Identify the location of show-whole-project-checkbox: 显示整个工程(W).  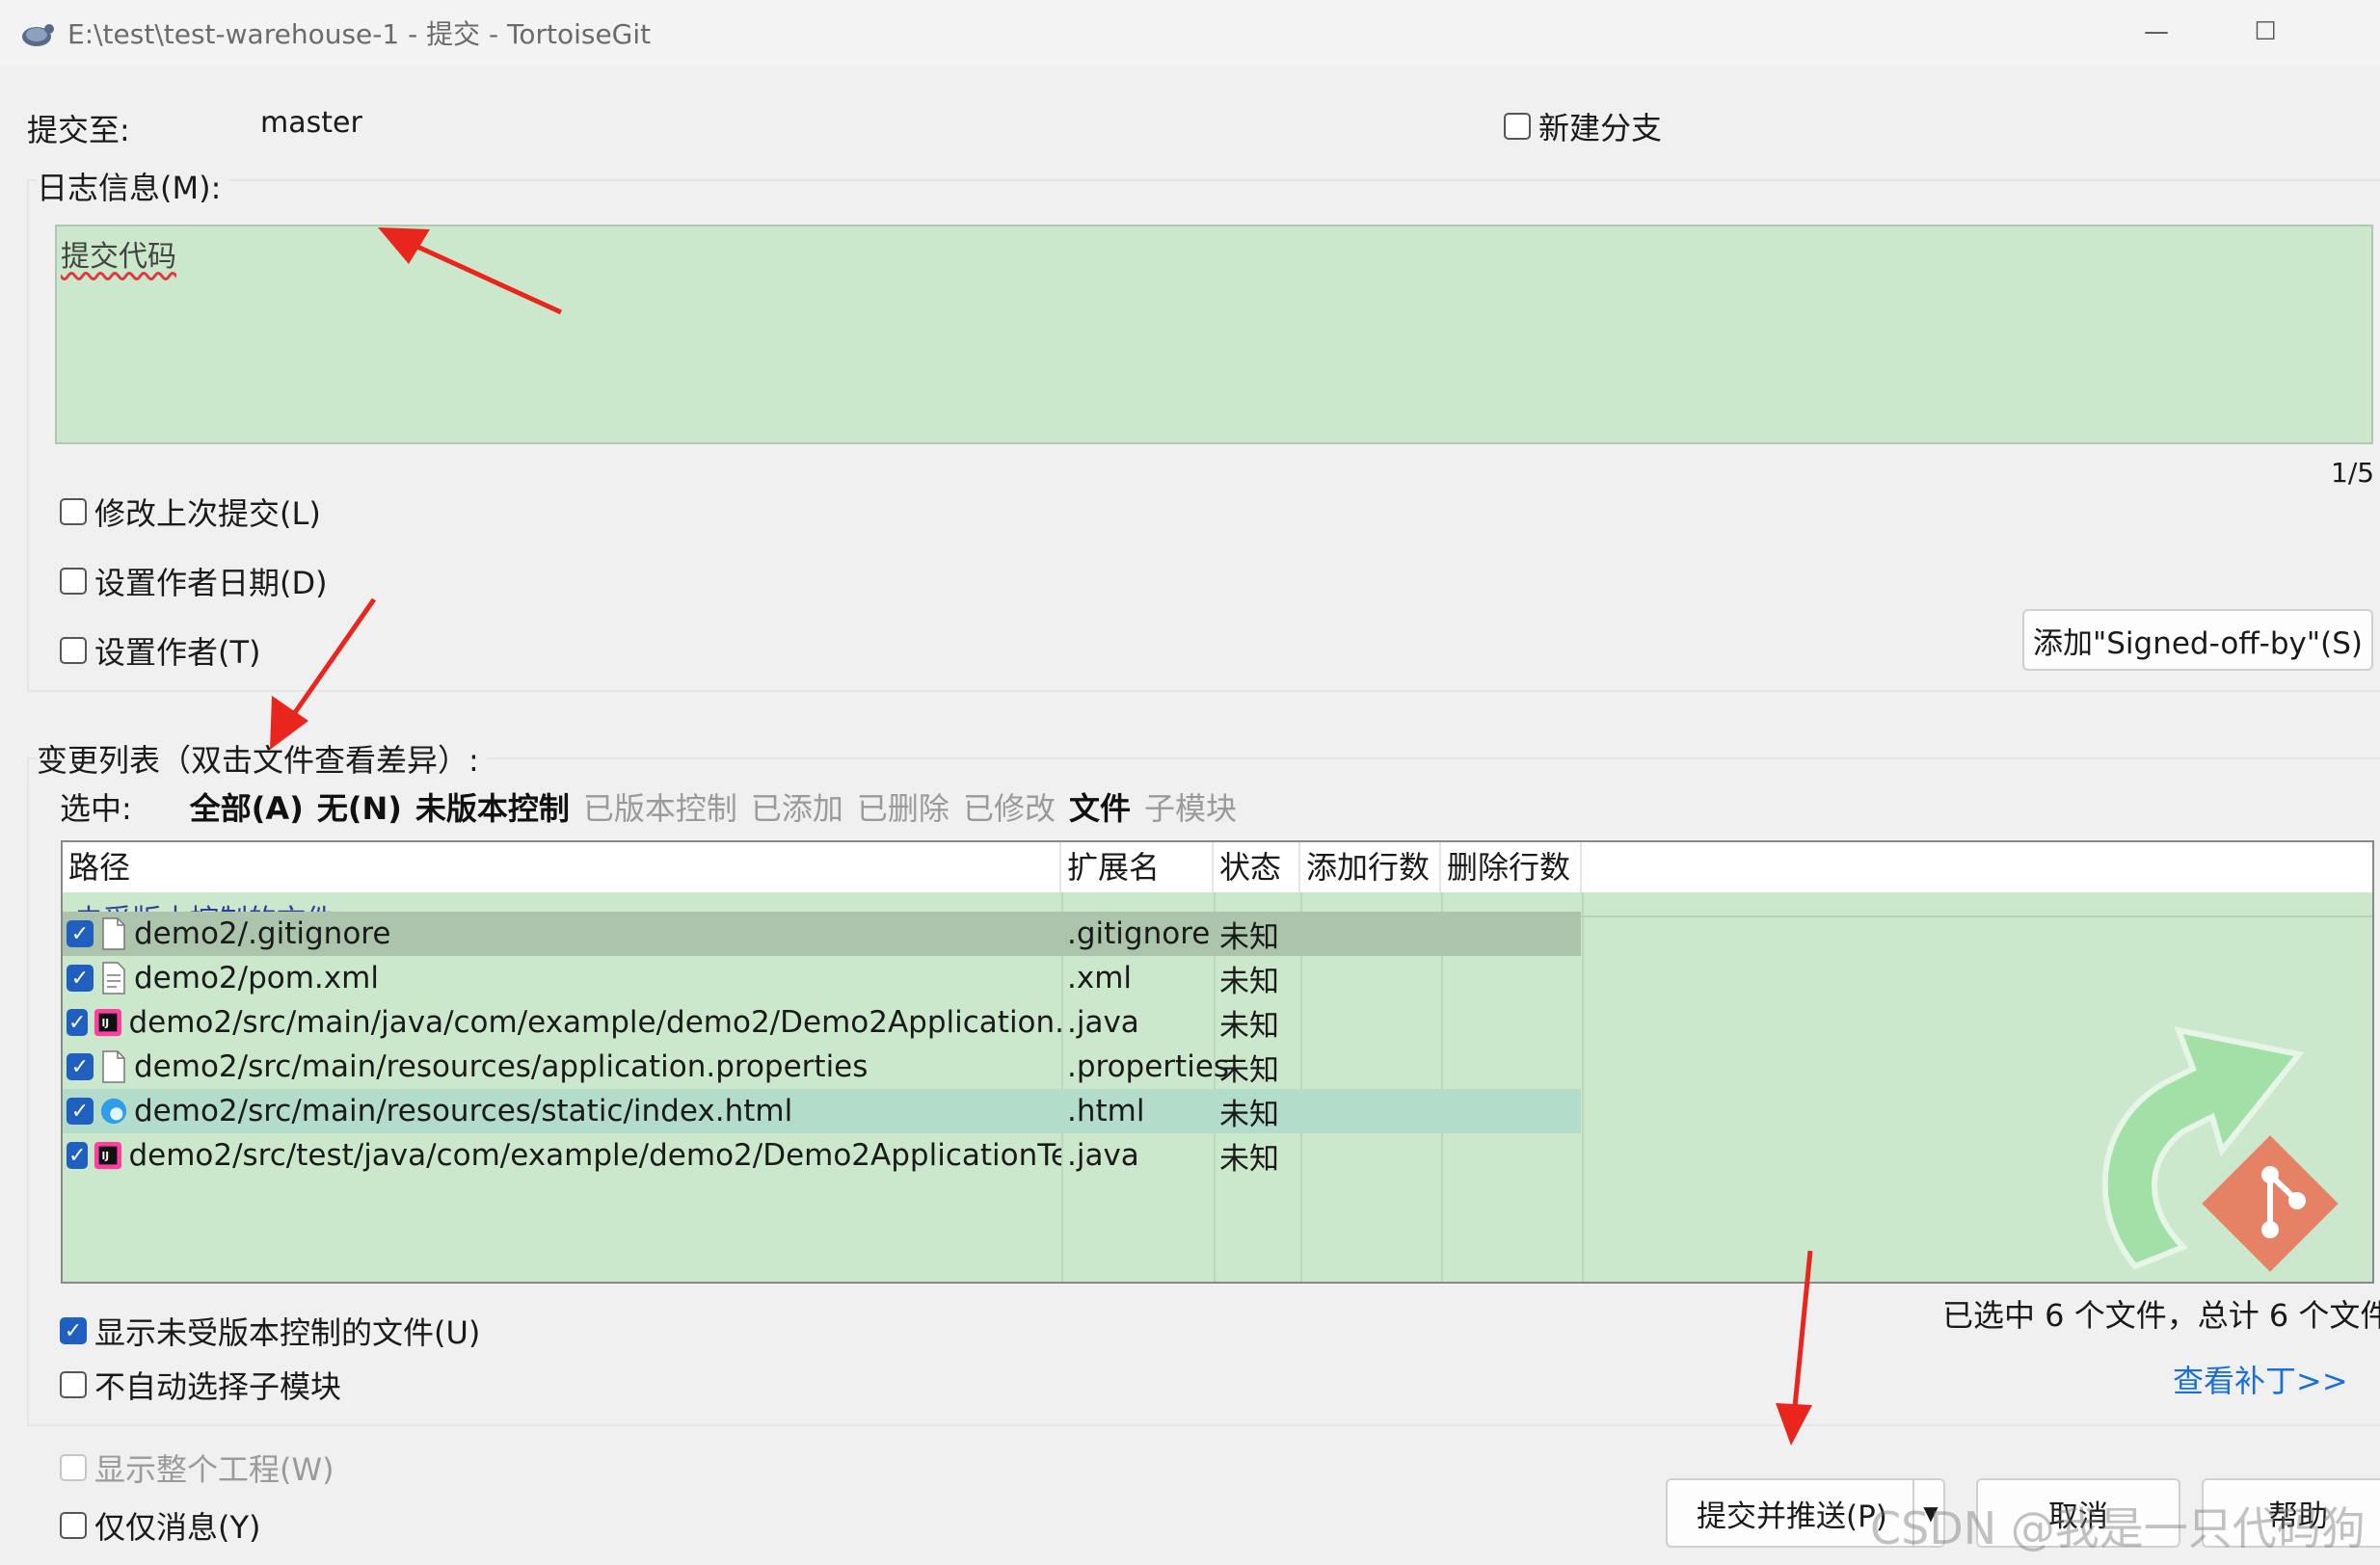
(197, 1468).